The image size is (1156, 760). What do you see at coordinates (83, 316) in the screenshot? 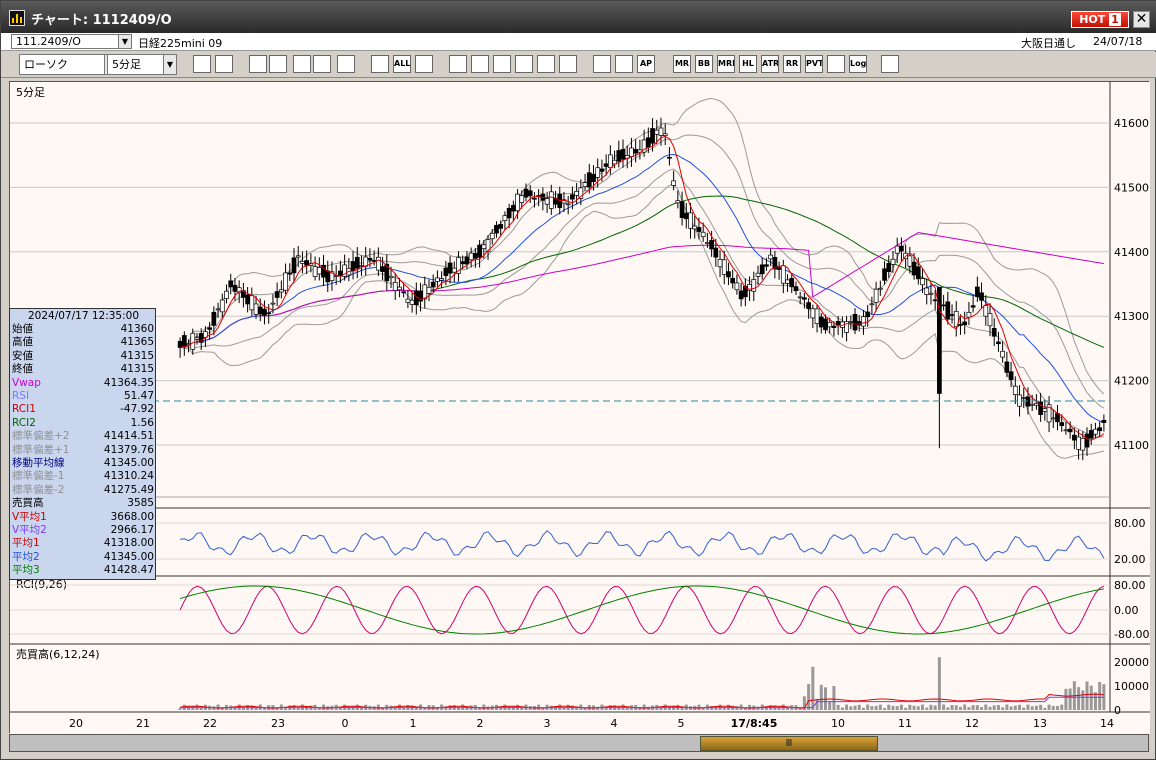
I see `info-datetime: 2024/07/17 12:35:00` at bounding box center [83, 316].